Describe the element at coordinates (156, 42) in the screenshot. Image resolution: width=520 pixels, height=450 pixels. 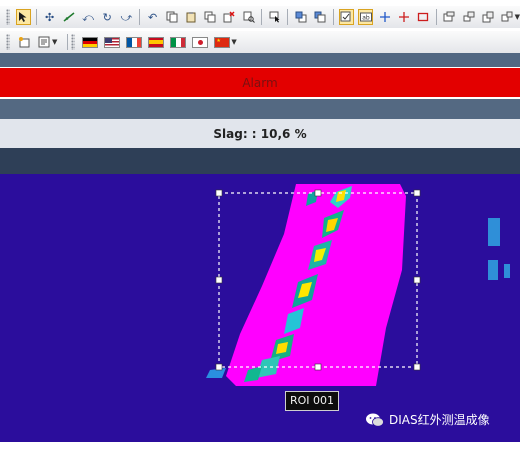
I see `flag-spanish-icon` at that location.